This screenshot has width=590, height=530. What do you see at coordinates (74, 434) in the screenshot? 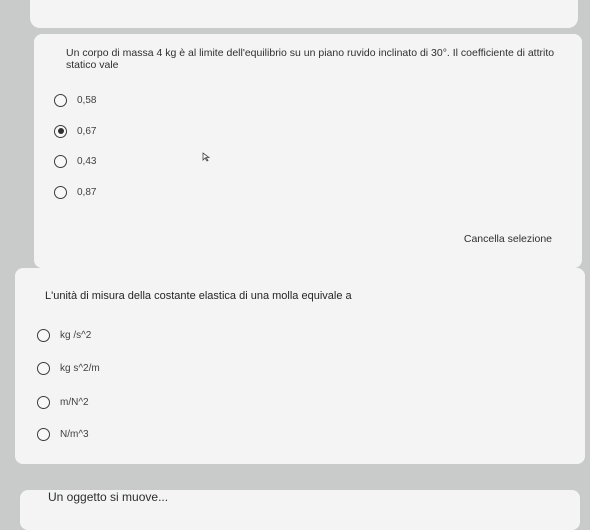
I see `option-label: N/m^3` at bounding box center [74, 434].